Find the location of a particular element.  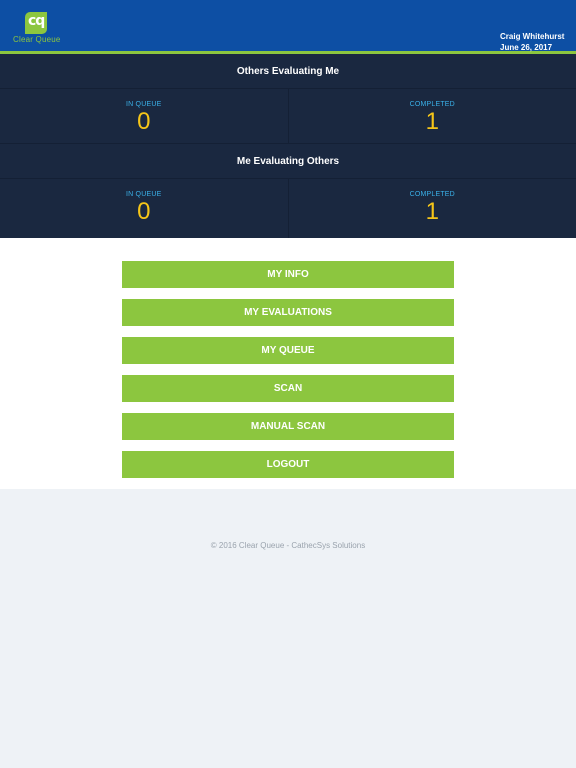

clear-queue-logo: cq Clear Queue is located at coordinates (38, 28).